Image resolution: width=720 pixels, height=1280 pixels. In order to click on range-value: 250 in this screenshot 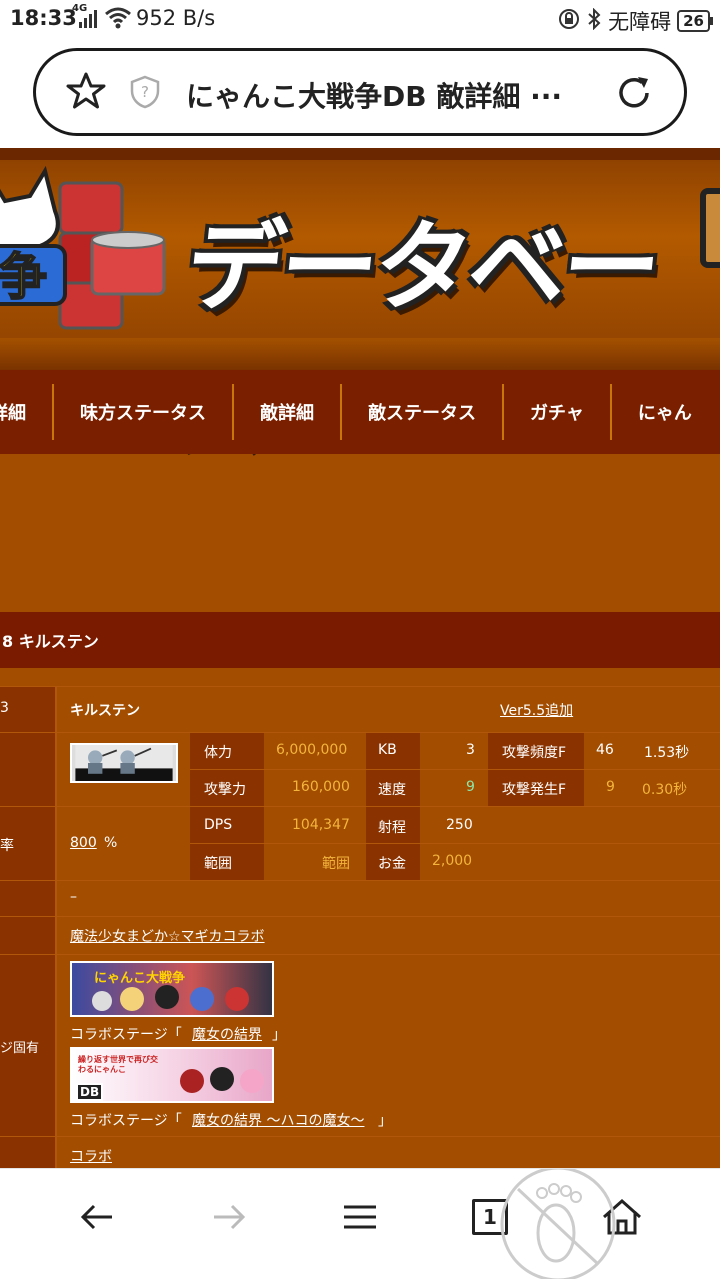, I will do `click(459, 825)`.